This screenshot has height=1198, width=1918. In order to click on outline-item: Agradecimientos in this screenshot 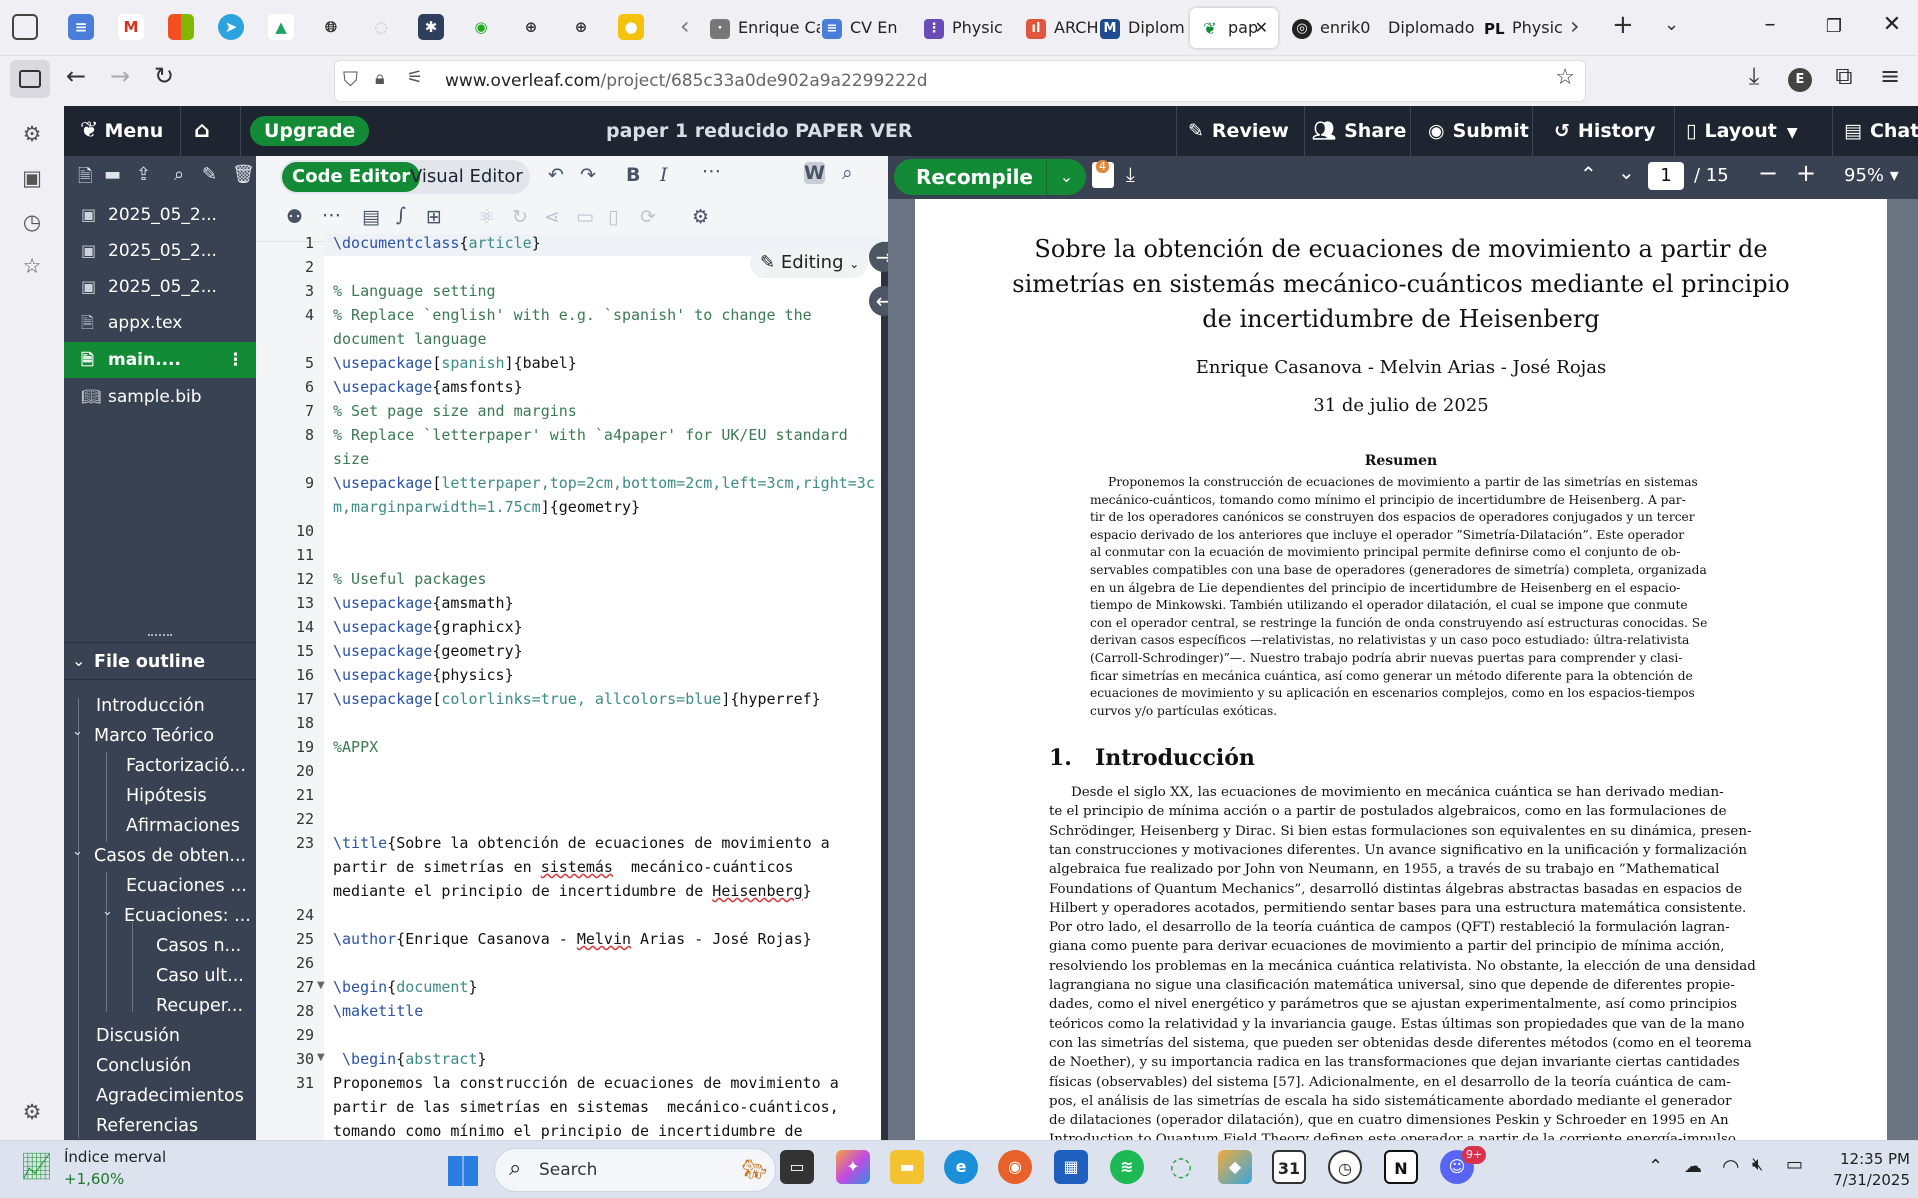, I will do `click(175, 1096)`.